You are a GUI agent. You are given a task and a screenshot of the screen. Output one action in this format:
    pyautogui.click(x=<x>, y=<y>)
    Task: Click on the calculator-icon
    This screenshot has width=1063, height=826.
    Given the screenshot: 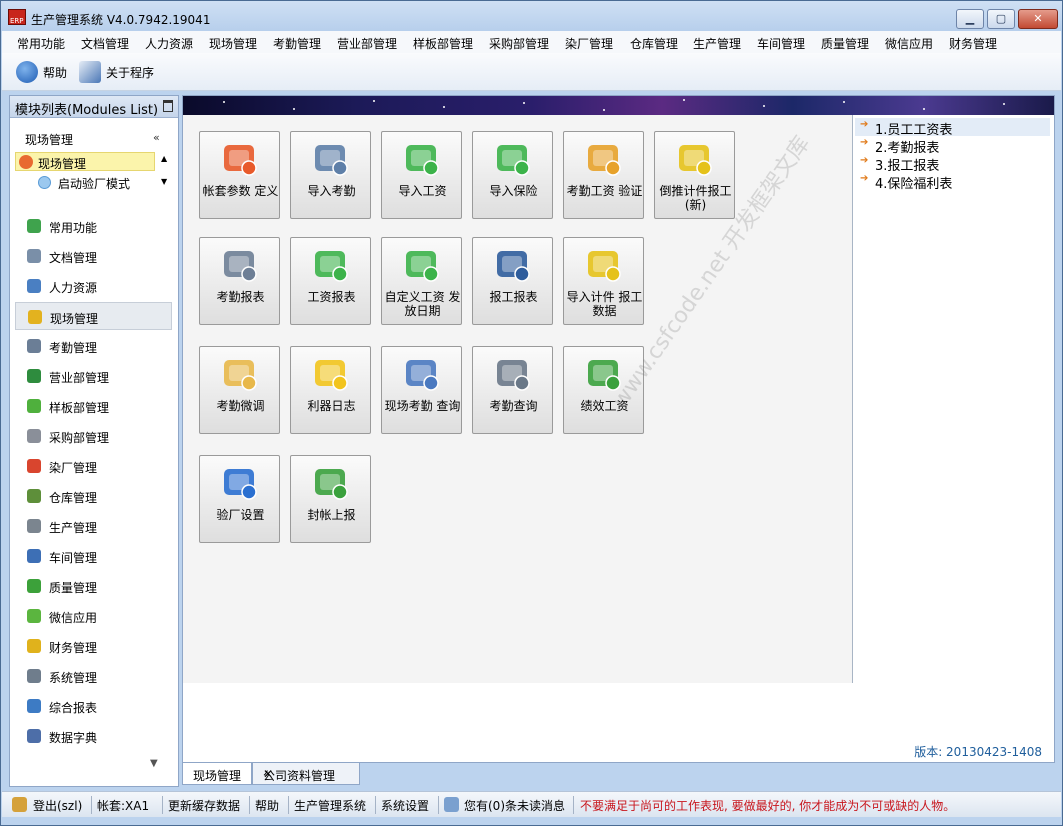 What is the action you would take?
    pyautogui.click(x=604, y=159)
    